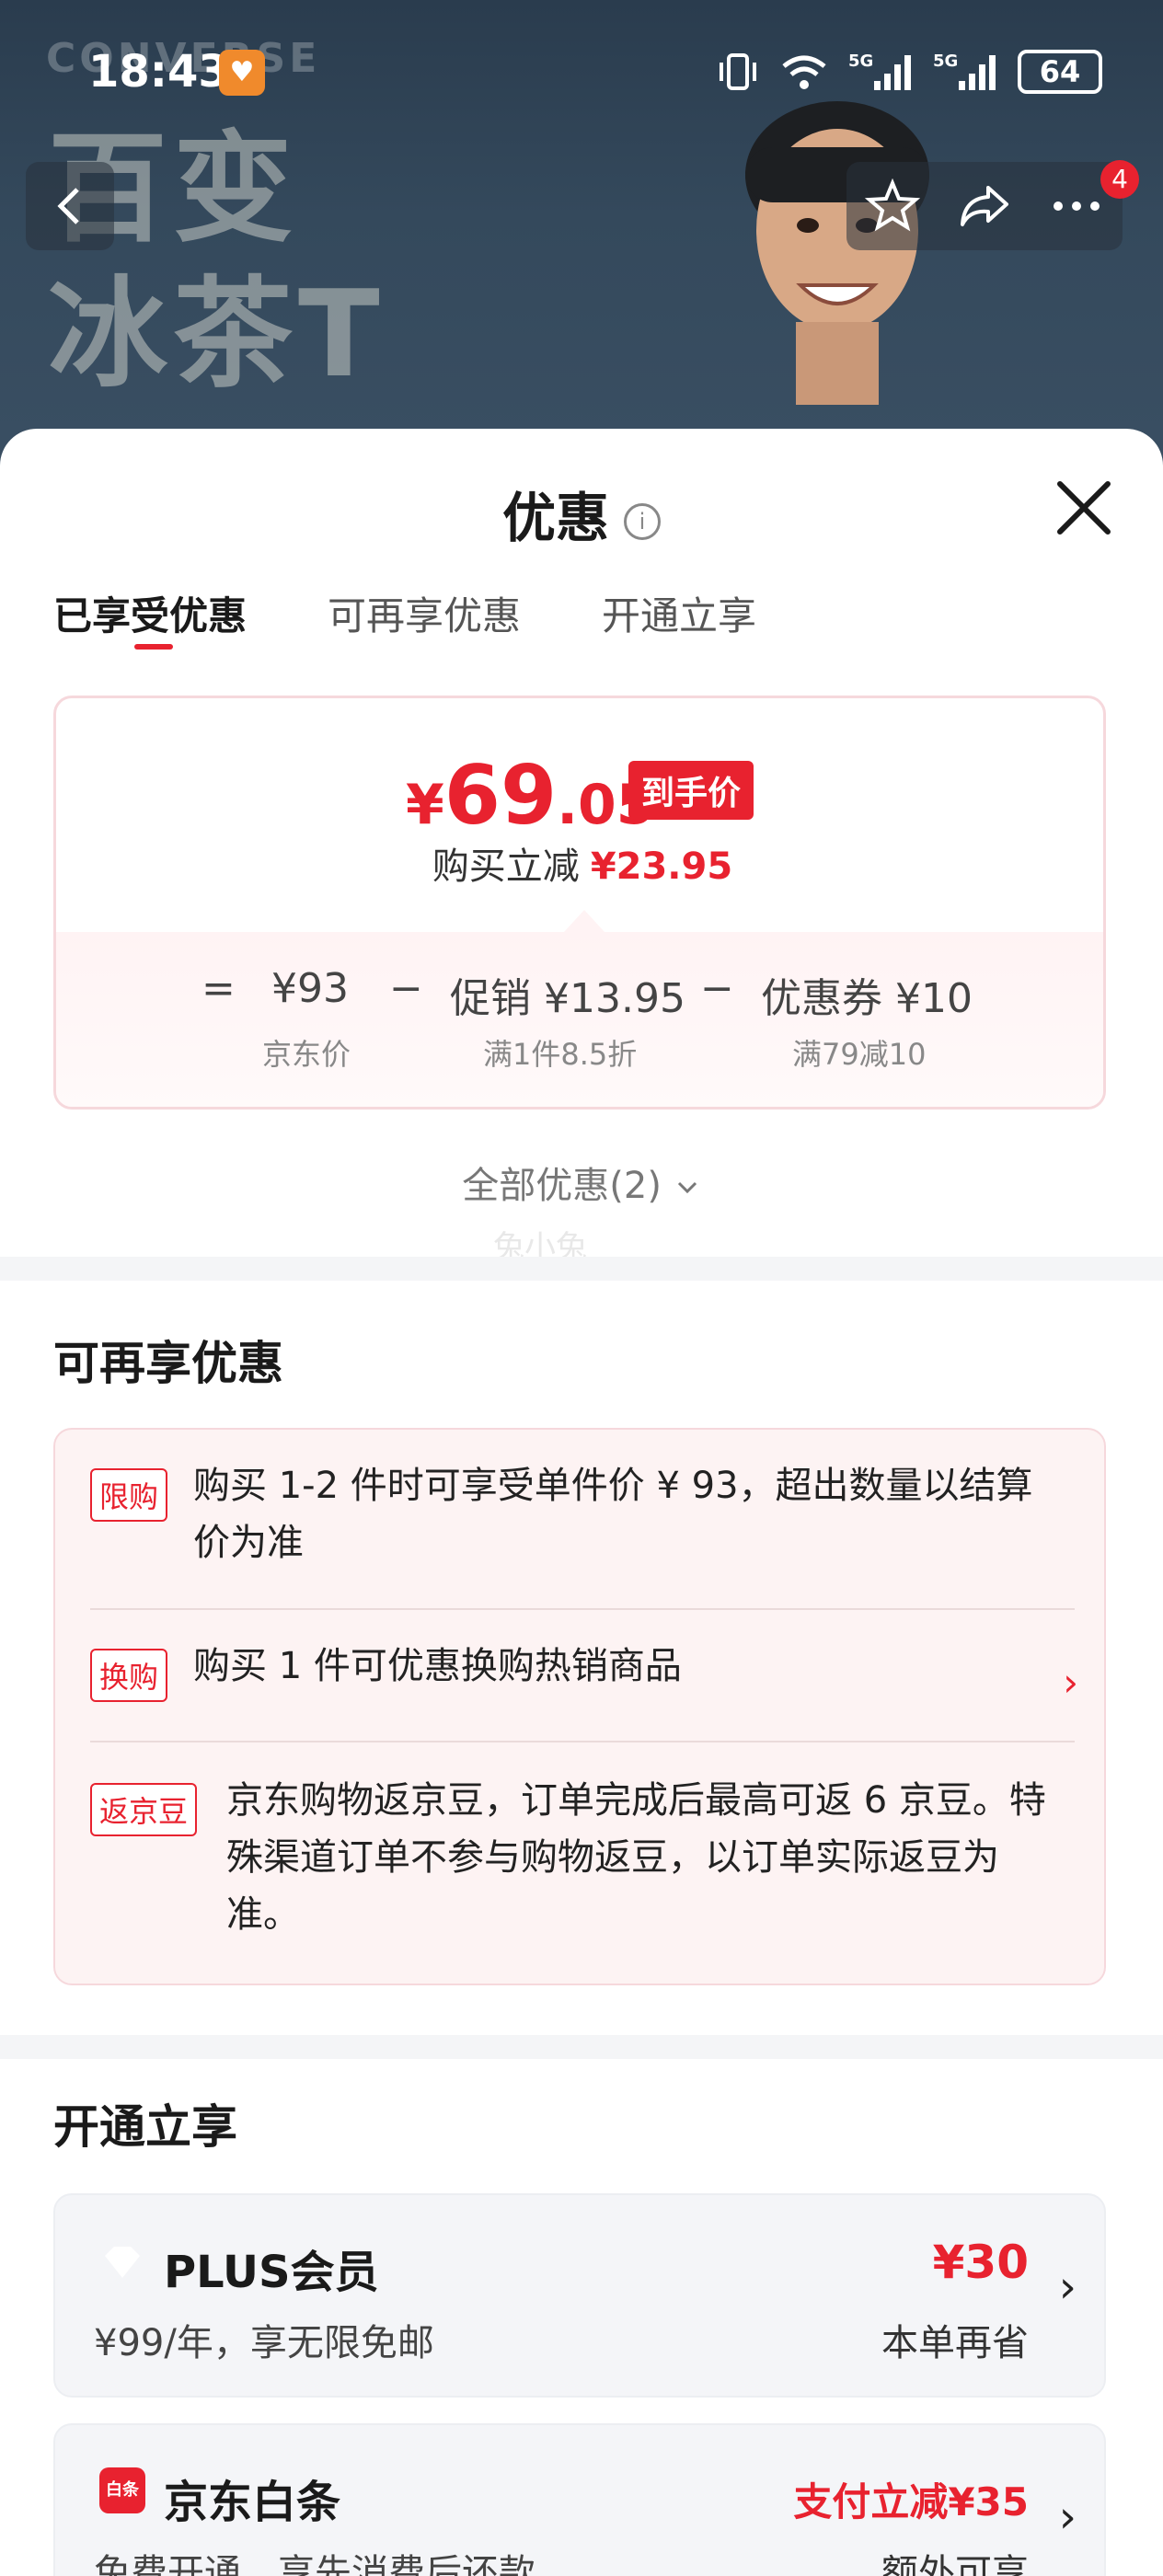 This screenshot has width=1163, height=2576. Describe the element at coordinates (581, 73) in the screenshot. I see `status-bar: 18:43 ♥ 5G 5G 64` at that location.